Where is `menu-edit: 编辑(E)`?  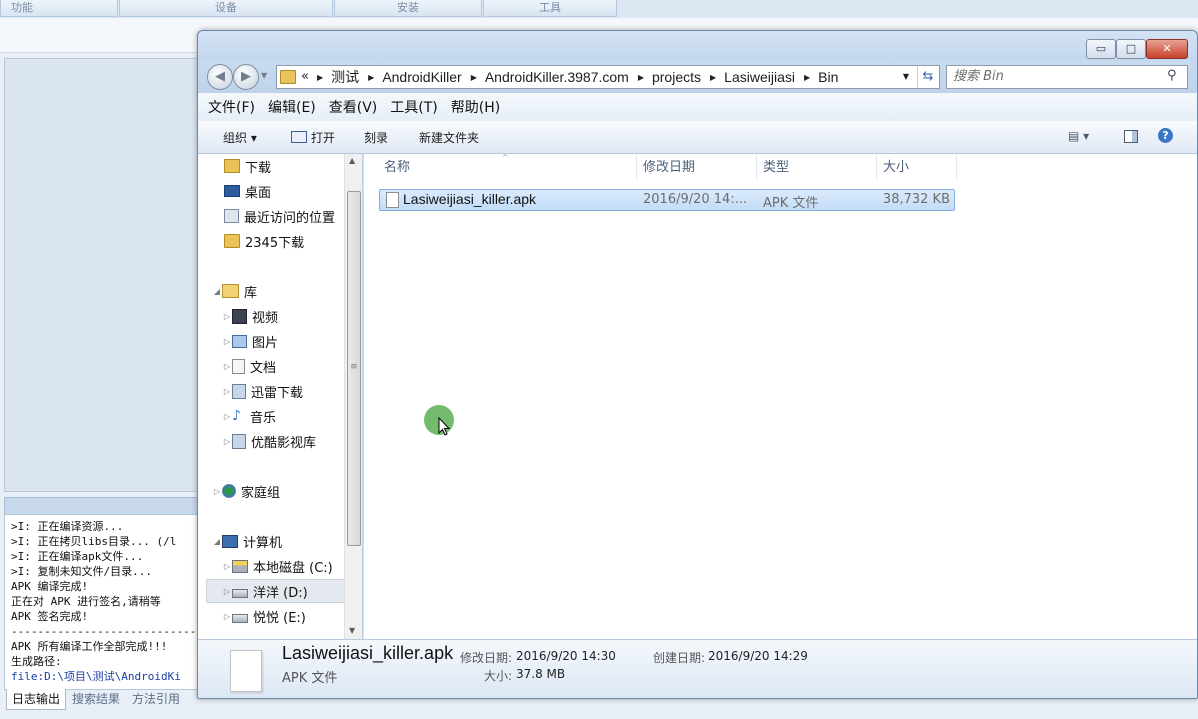
menu-edit: 编辑(E) is located at coordinates (292, 107).